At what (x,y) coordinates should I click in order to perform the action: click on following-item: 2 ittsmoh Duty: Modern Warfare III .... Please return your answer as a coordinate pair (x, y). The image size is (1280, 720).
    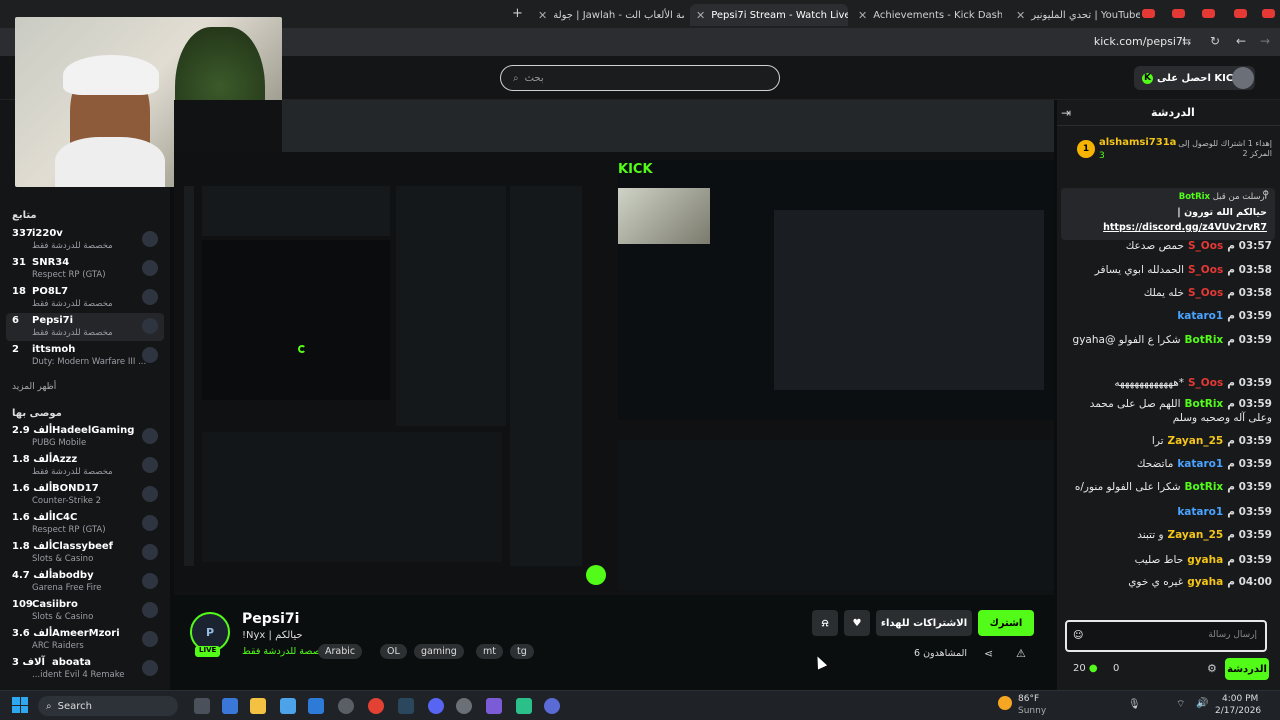
    Looking at the image, I should click on (85, 356).